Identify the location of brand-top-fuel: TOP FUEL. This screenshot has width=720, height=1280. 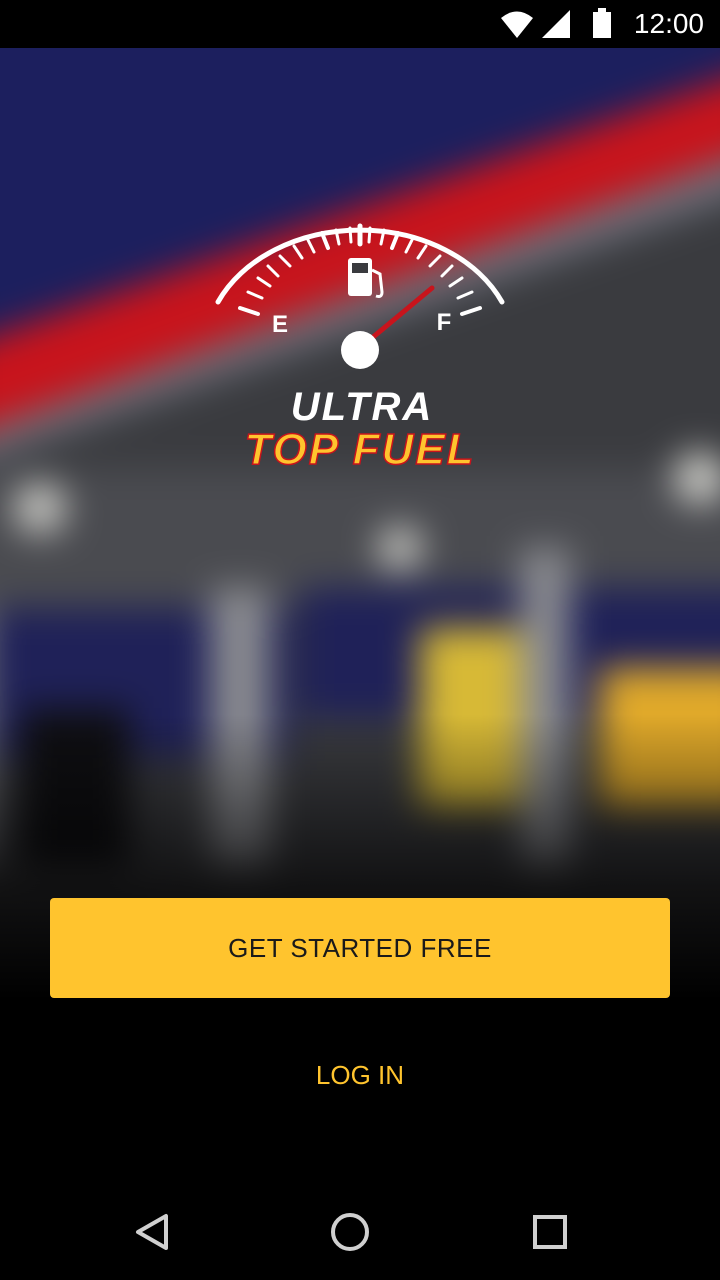
(359, 449).